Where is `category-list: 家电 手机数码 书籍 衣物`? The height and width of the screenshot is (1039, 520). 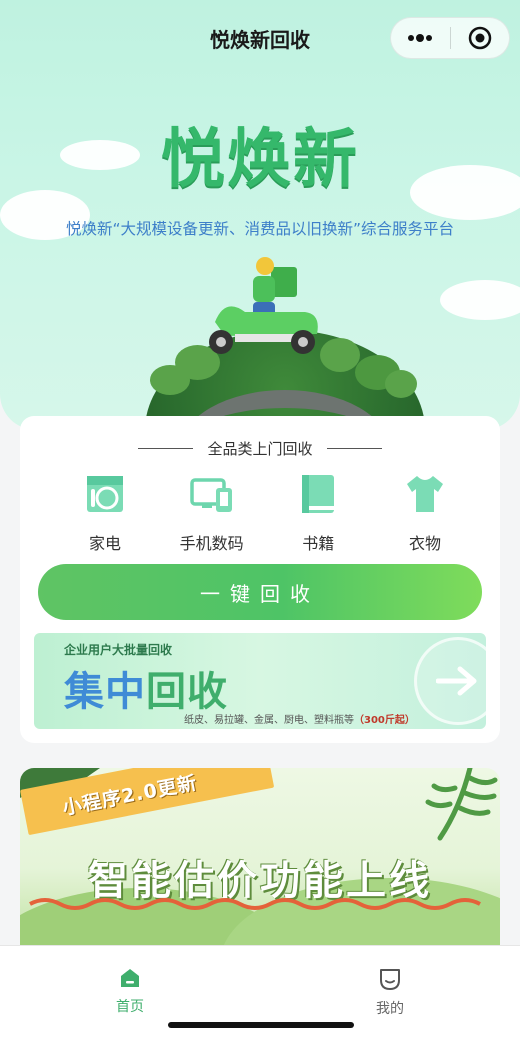
category-list: 家电 手机数码 书籍 衣物 is located at coordinates (265, 513).